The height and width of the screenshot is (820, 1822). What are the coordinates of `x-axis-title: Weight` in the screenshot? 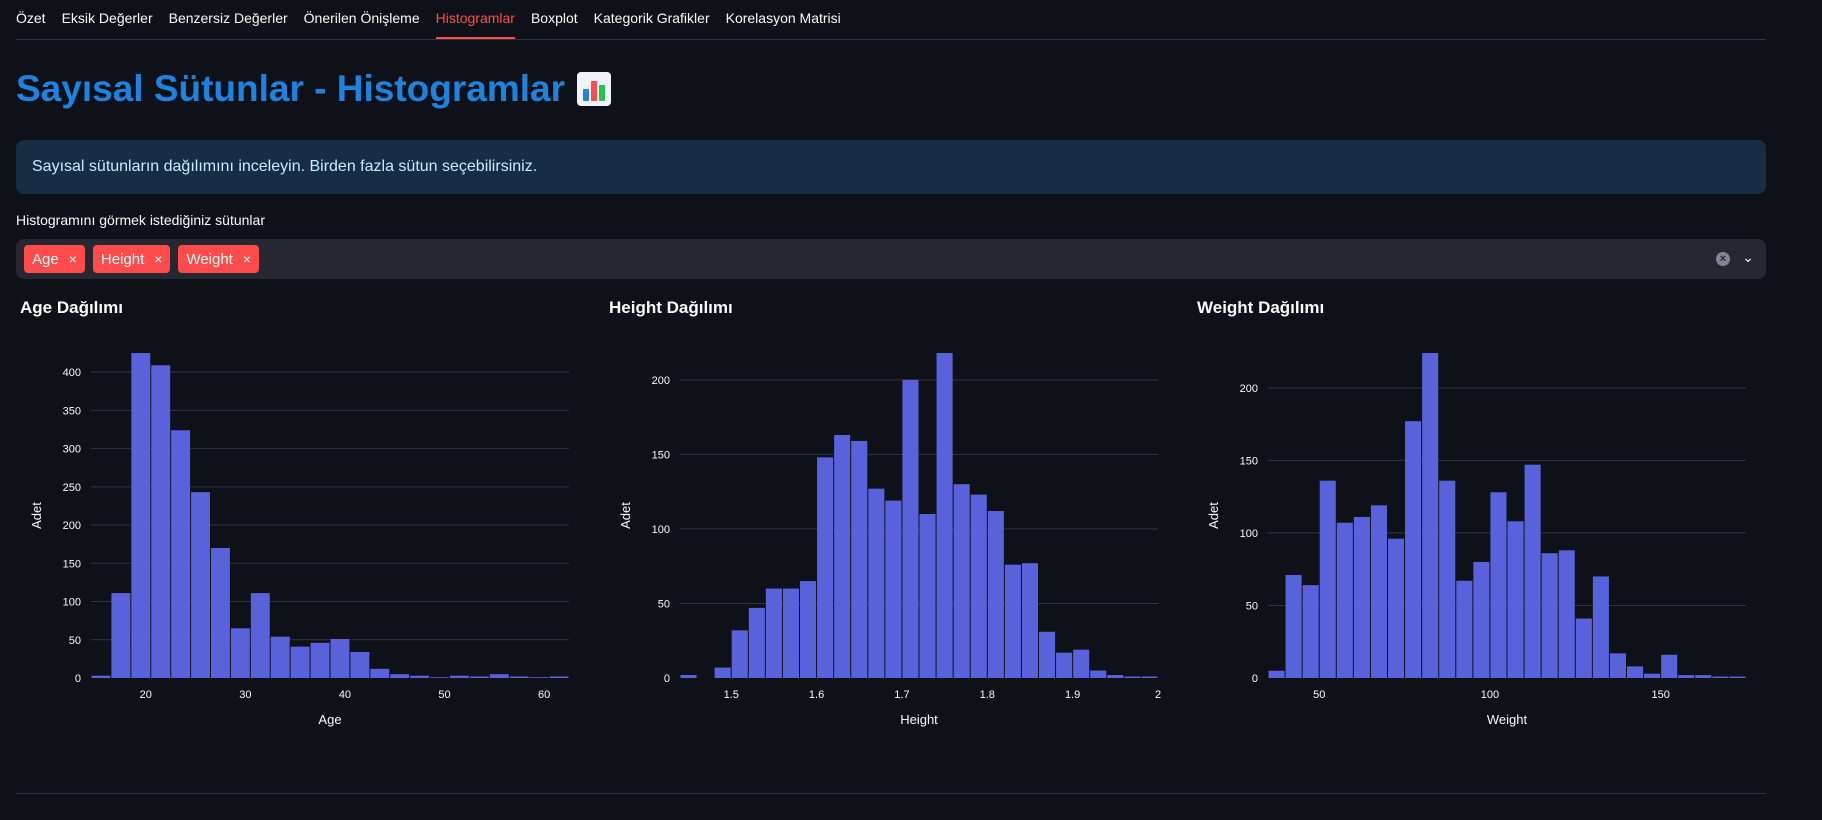 It's located at (1507, 719).